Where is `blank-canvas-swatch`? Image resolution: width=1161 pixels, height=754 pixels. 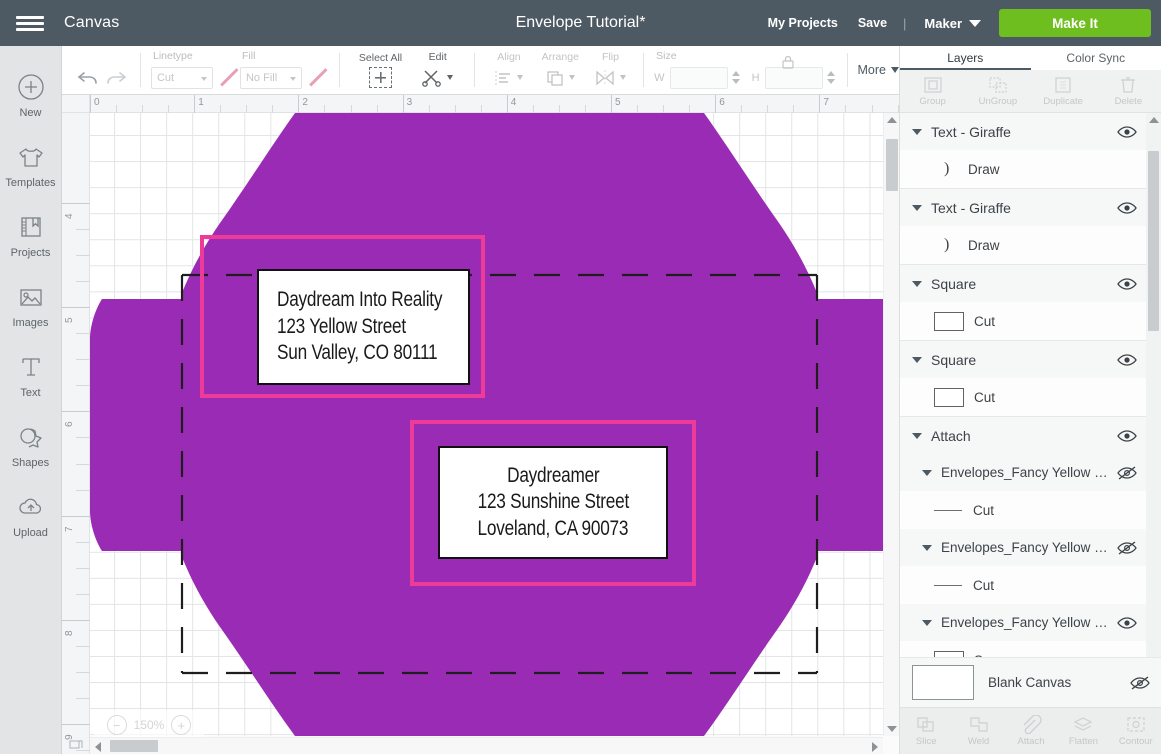
blank-canvas-swatch is located at coordinates (943, 682).